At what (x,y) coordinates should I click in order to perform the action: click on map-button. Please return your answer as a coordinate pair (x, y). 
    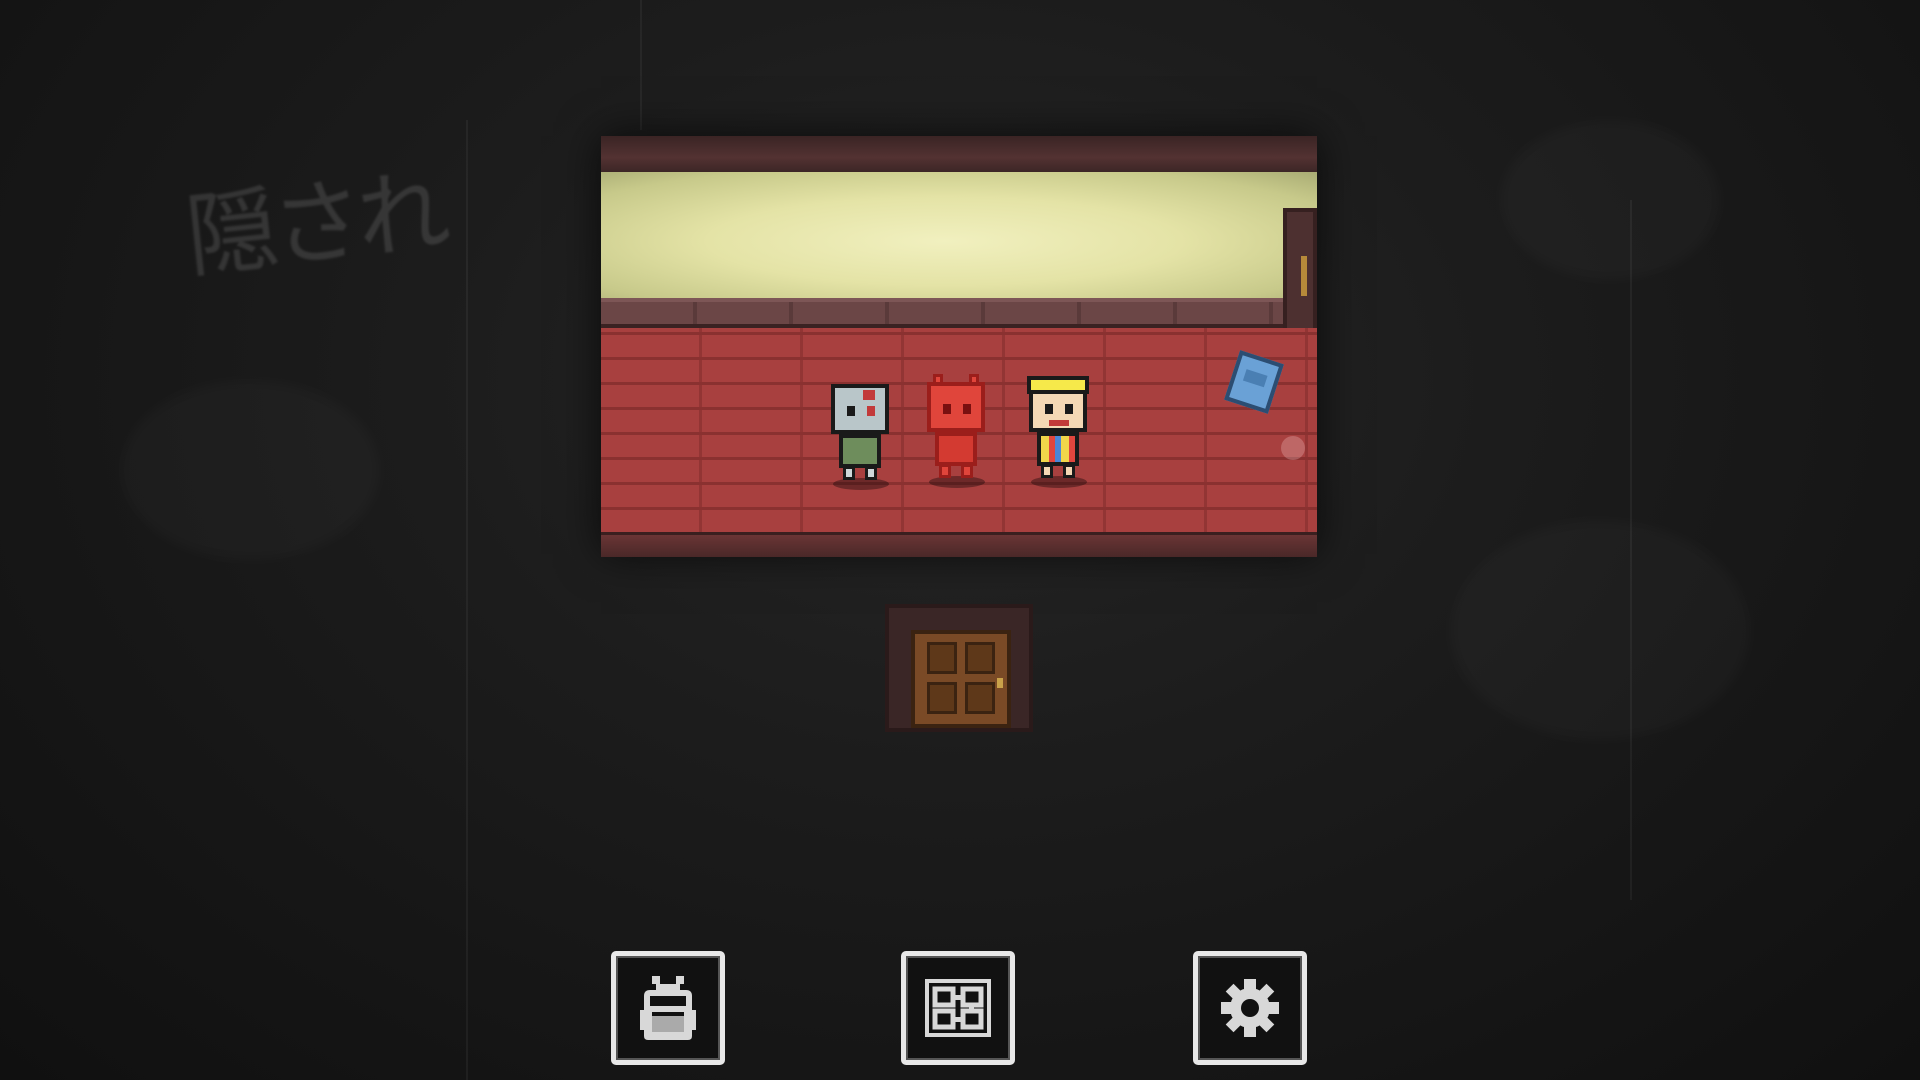
    Looking at the image, I should click on (958, 1008).